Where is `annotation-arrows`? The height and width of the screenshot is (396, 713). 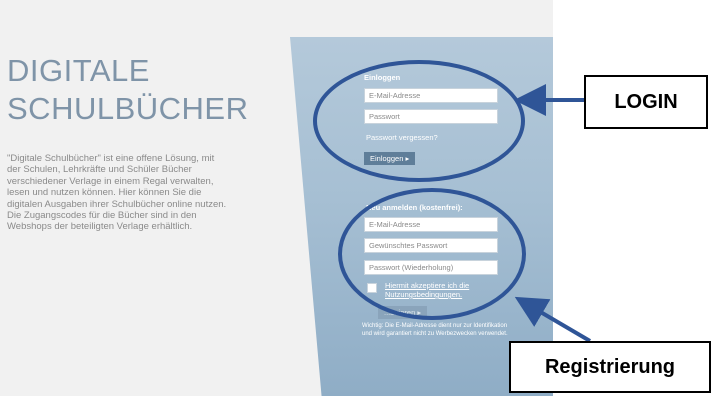
annotation-arrows is located at coordinates (553, 213).